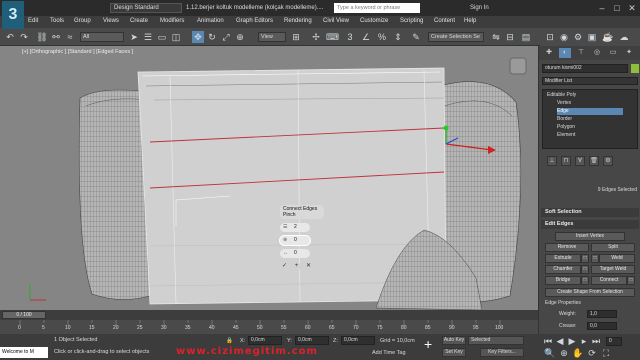  I want to click on render-icon: ☕, so click(608, 37).